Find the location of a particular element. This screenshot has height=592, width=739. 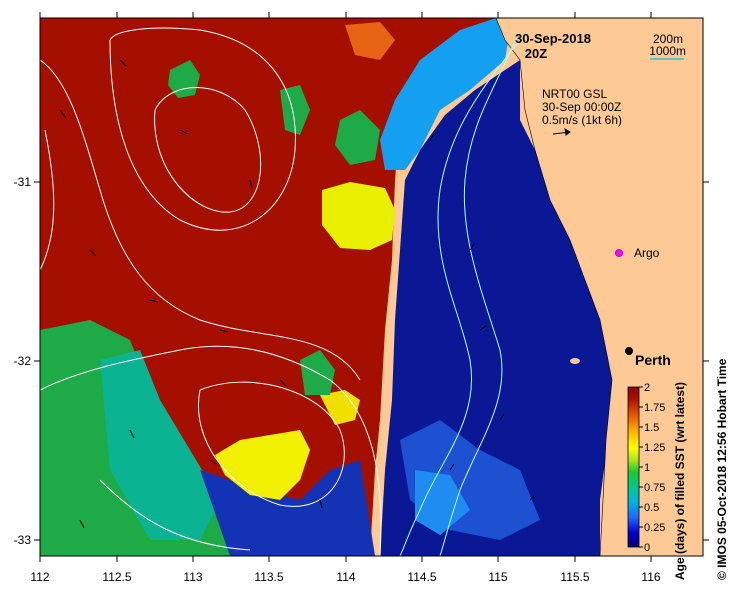

colorbar-label: Age (days) of filled SST (wrt latest) is located at coordinates (680, 481).